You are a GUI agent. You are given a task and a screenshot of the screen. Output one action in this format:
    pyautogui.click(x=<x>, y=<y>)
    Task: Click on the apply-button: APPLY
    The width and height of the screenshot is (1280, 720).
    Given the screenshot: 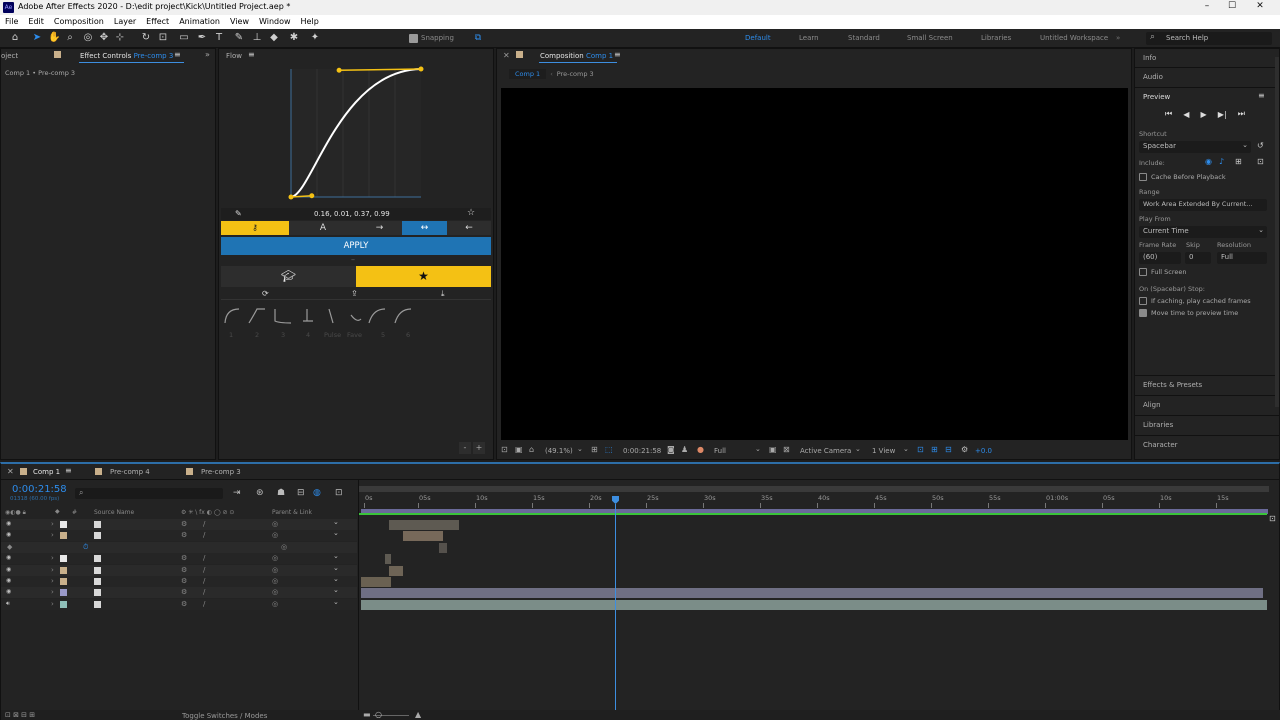 What is the action you would take?
    pyautogui.click(x=356, y=246)
    